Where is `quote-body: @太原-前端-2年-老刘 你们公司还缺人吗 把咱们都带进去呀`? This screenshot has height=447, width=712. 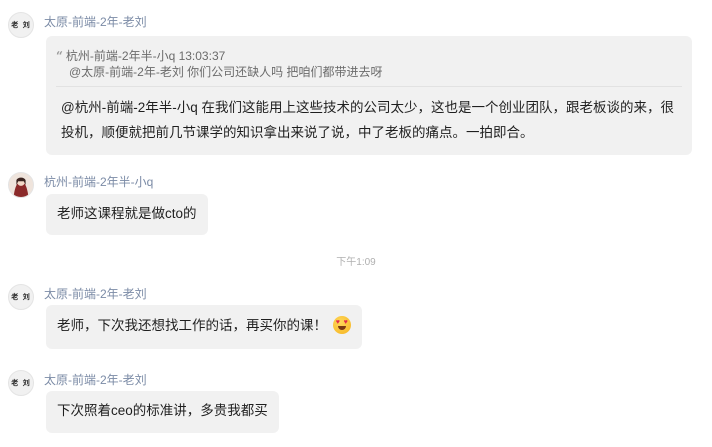 quote-body: @太原-前端-2年-老刘 你们公司还缺人吗 把咱们都带进去呀 is located at coordinates (226, 72).